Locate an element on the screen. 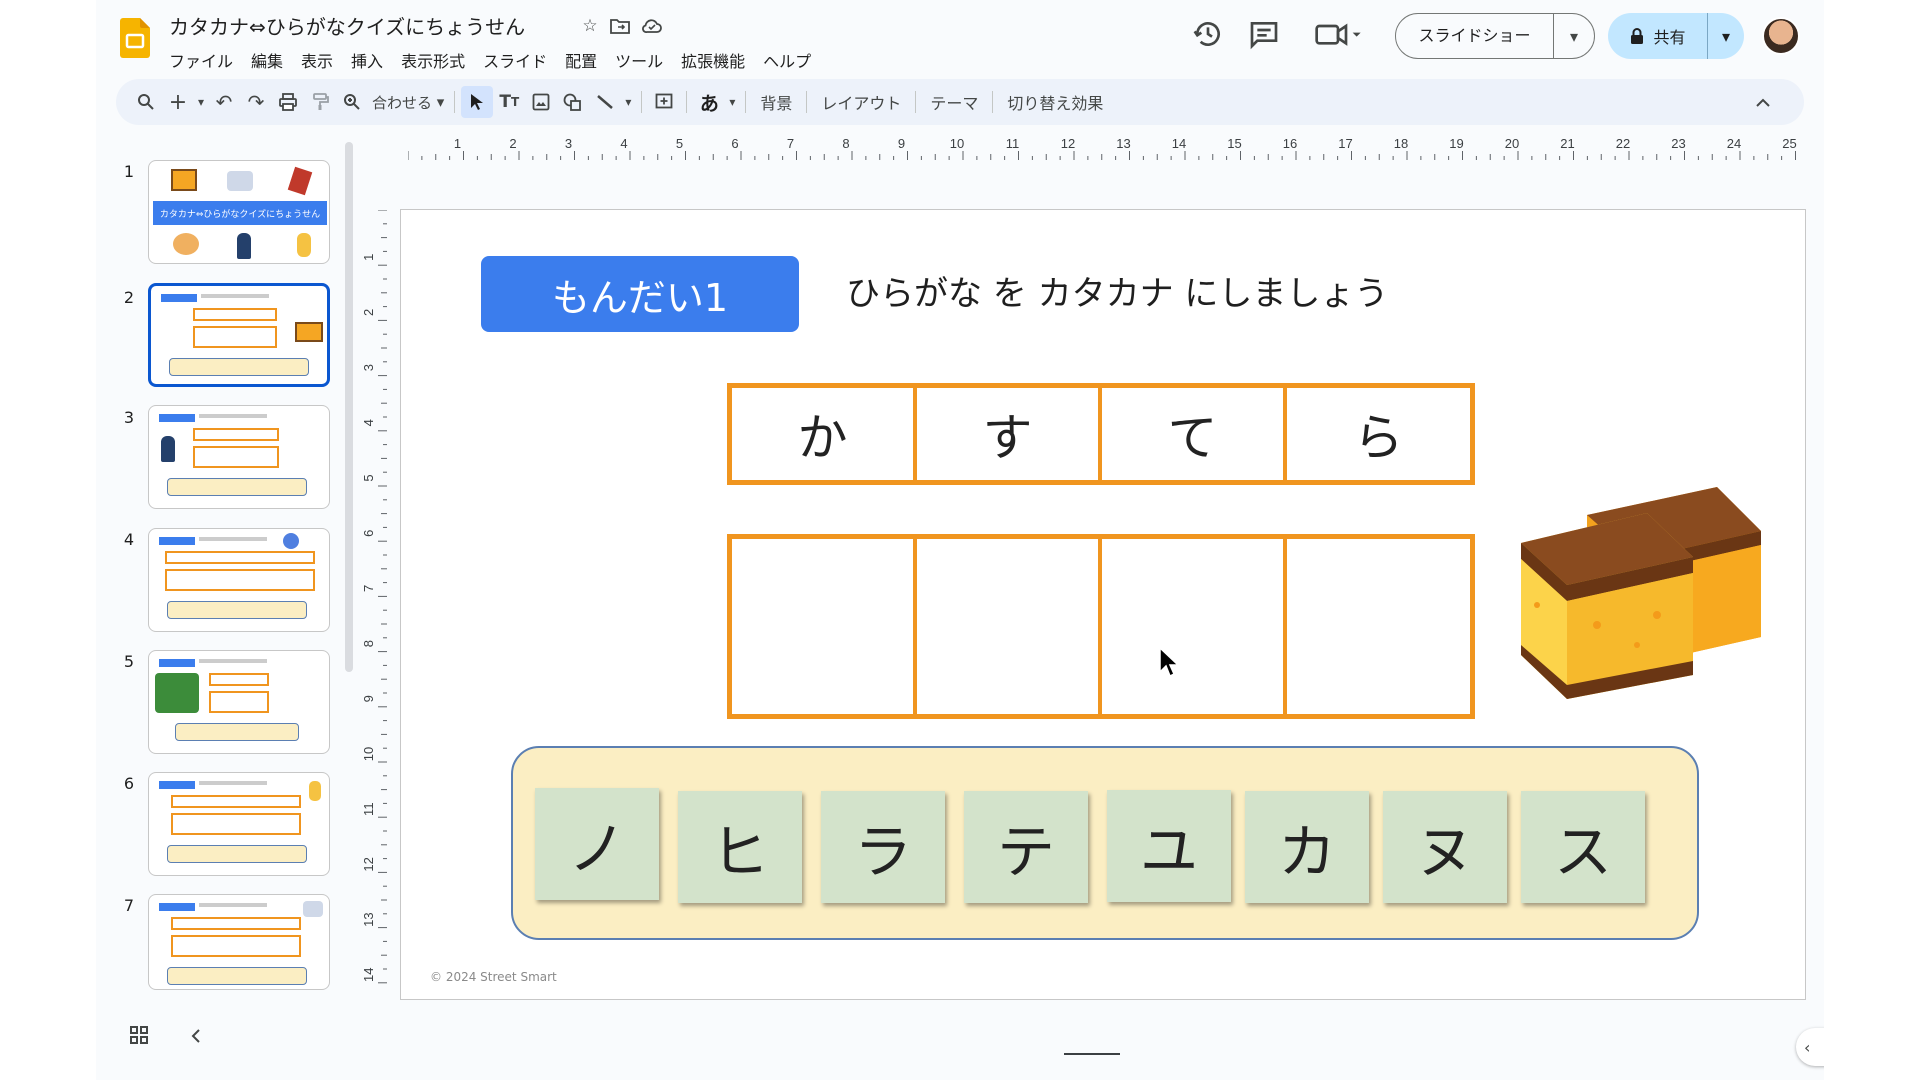  castella-image is located at coordinates (1647, 595).